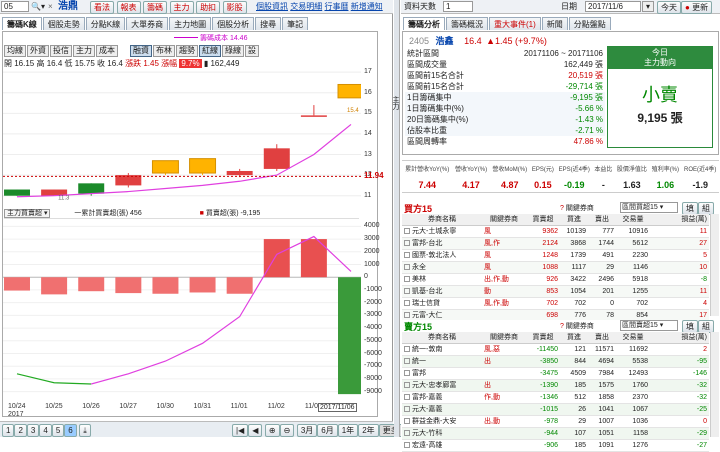 The height and width of the screenshot is (452, 720). Describe the element at coordinates (233, 51) in the screenshot. I see `chip-green-line: 綠線` at that location.